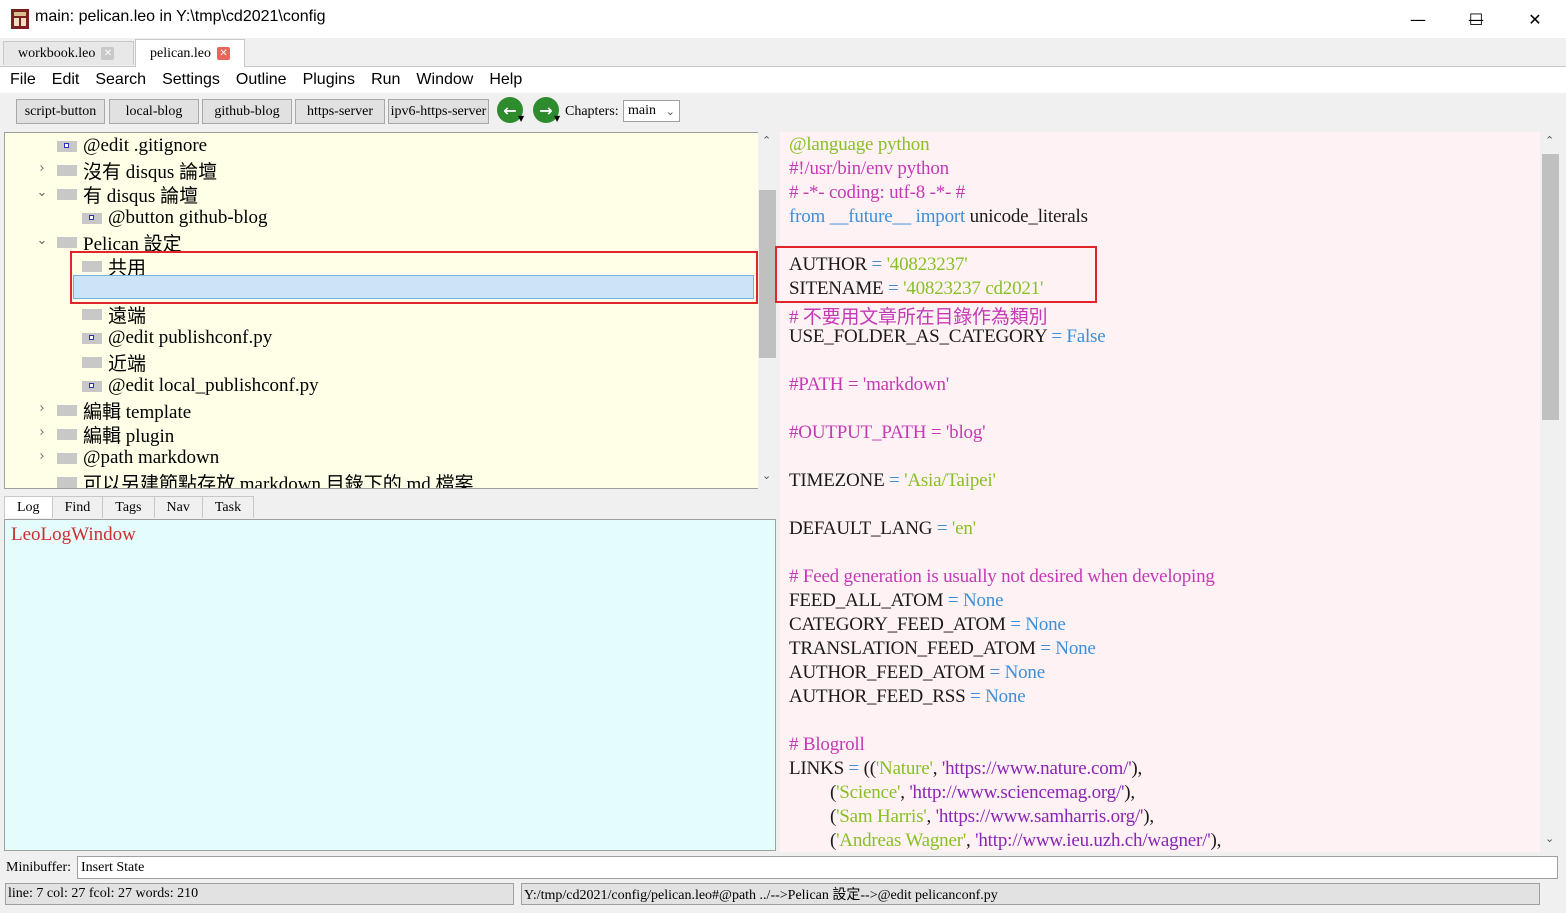 The height and width of the screenshot is (913, 1566). What do you see at coordinates (28, 507) in the screenshot?
I see `tab-log: Log` at bounding box center [28, 507].